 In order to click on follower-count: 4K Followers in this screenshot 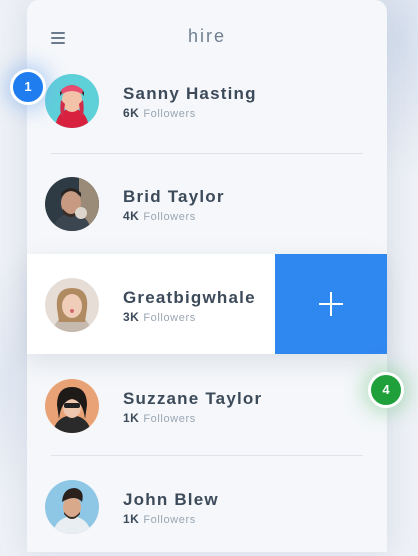, I will do `click(159, 216)`.